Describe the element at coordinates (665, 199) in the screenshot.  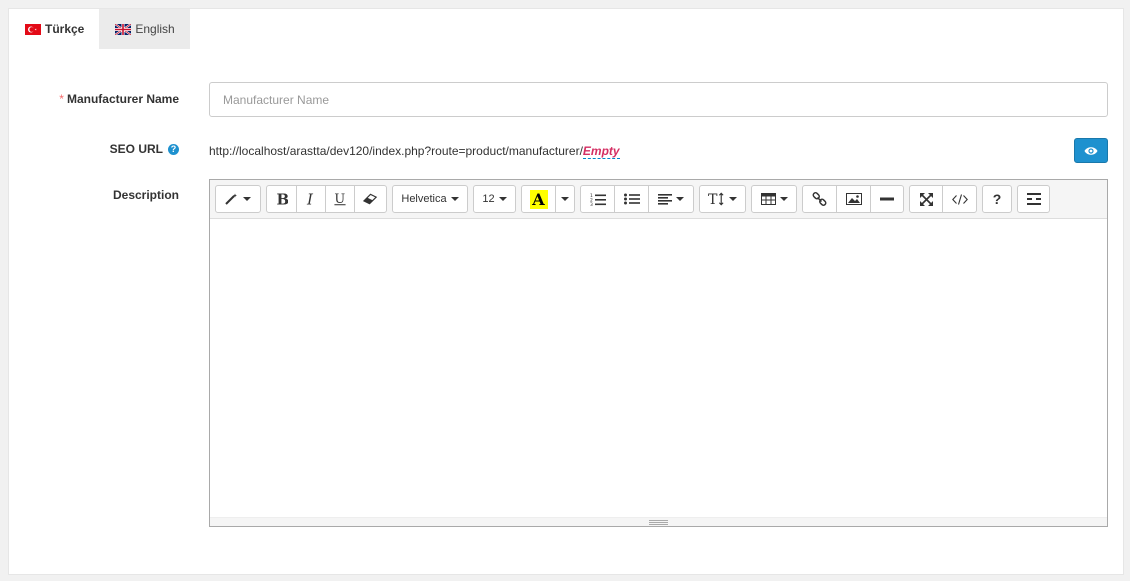
I see `align-left-icon` at that location.